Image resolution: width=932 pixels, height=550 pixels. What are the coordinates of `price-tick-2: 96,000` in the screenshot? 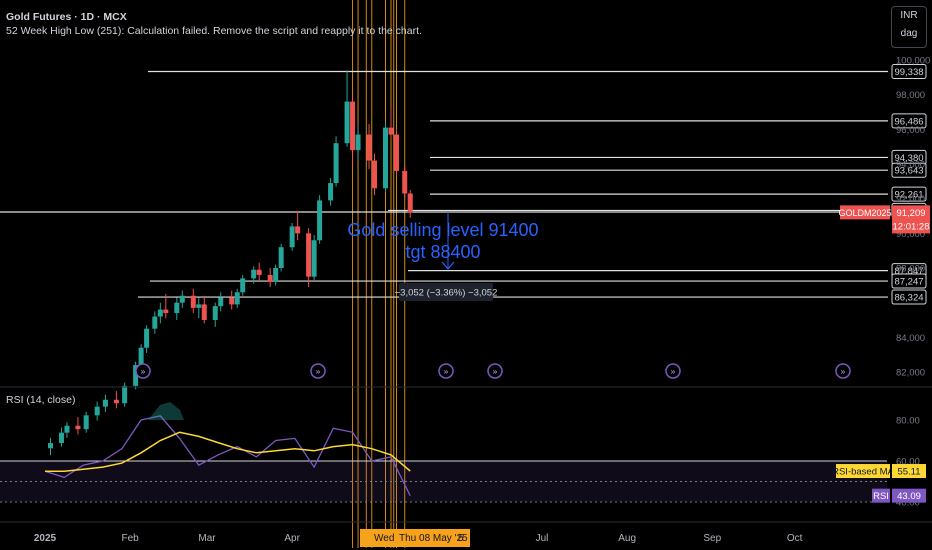 It's located at (910, 130).